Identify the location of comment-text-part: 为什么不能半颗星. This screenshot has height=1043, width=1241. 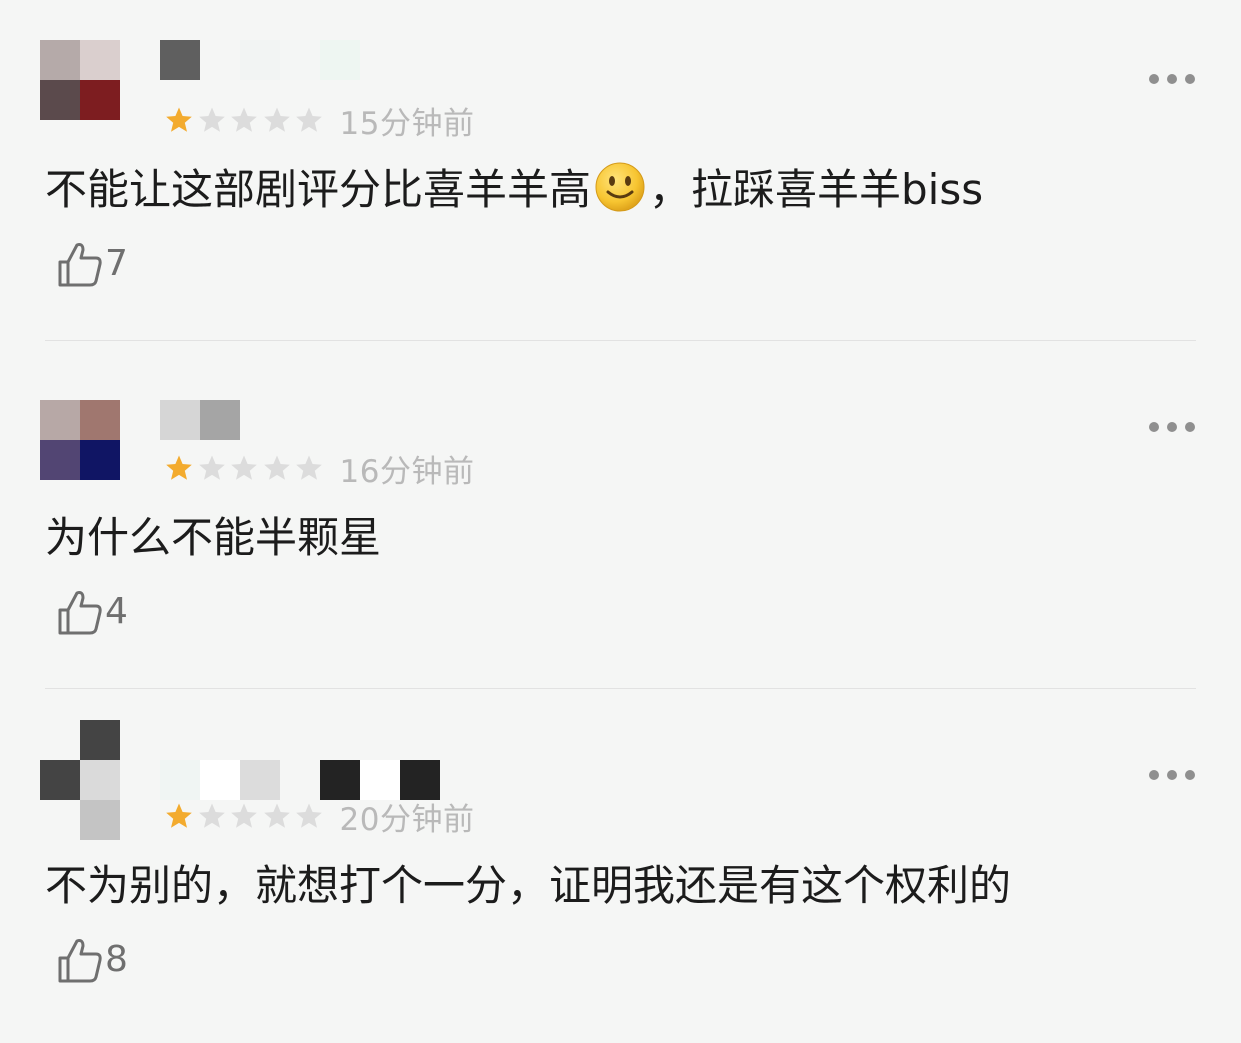
(213, 537).